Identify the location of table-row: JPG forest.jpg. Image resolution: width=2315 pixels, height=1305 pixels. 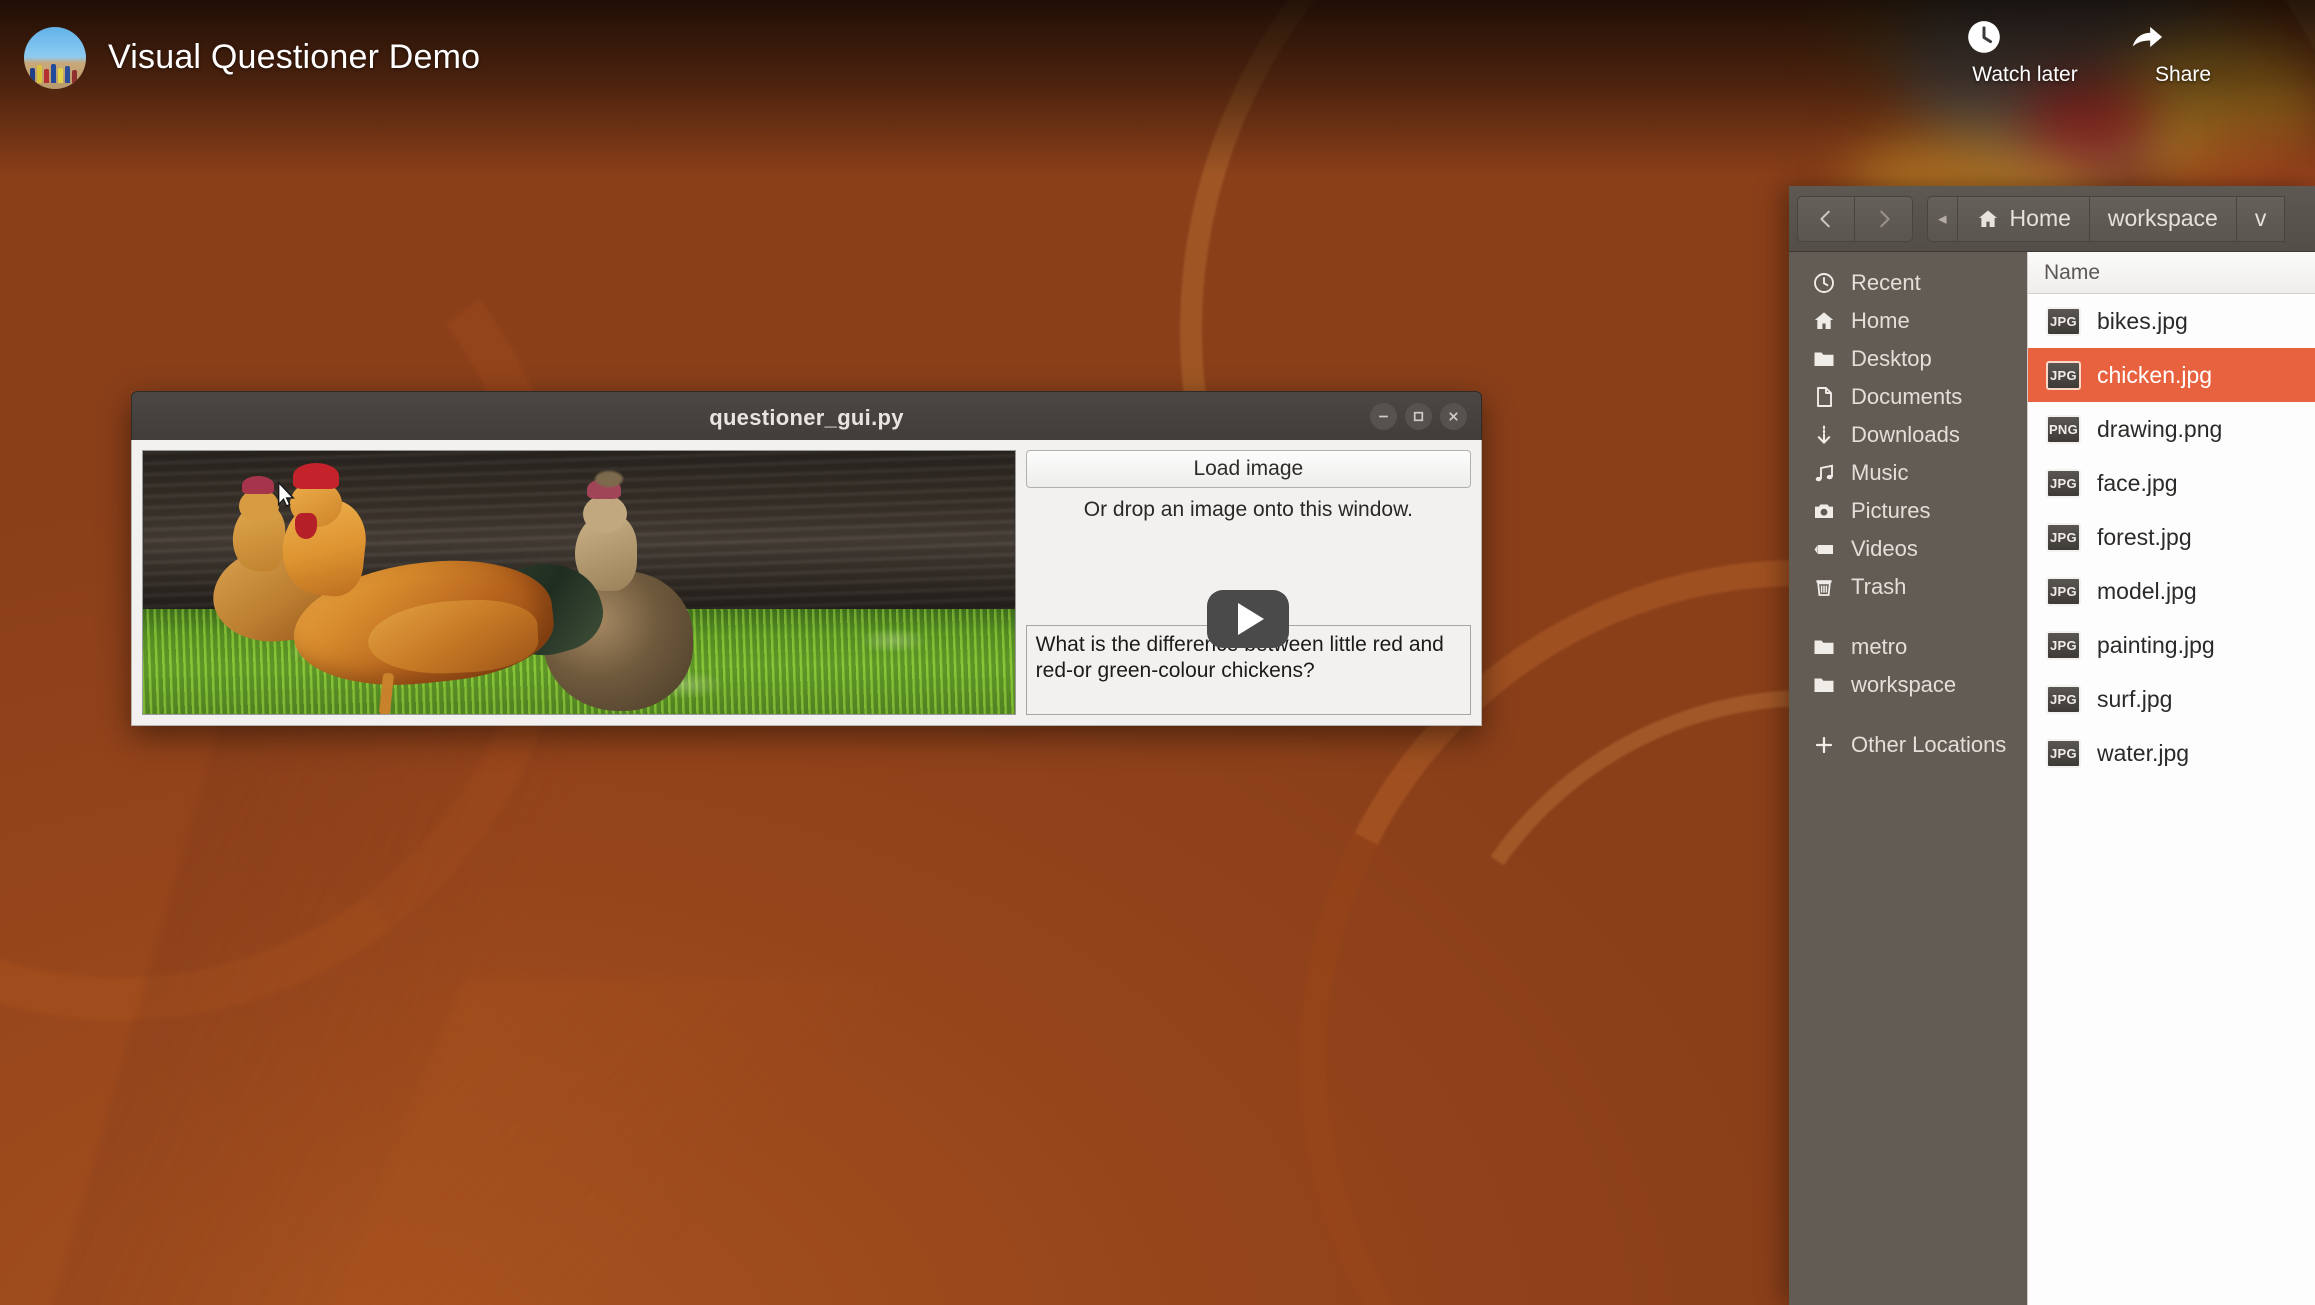
(2171, 537).